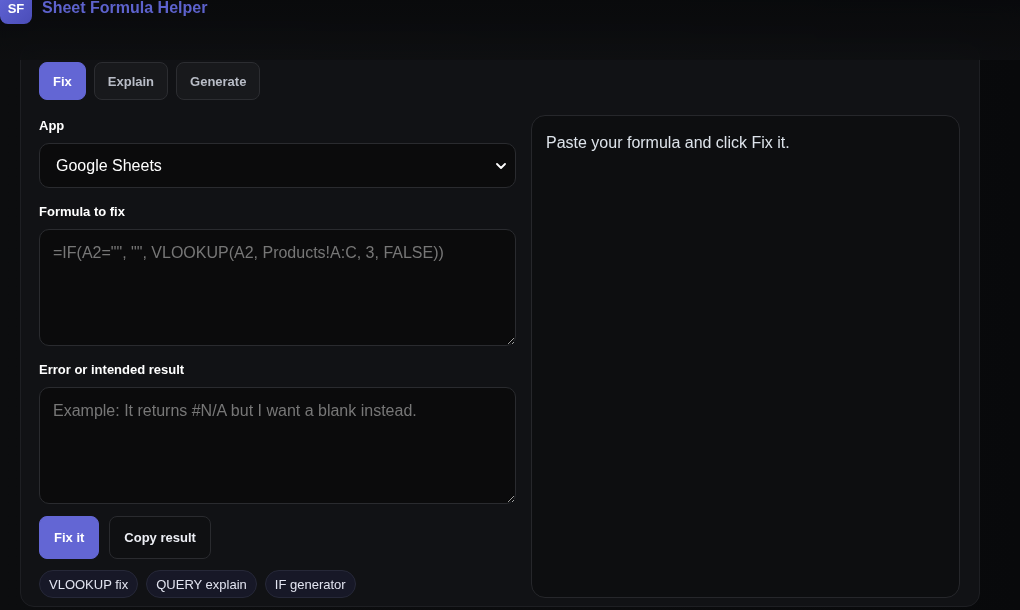  Describe the element at coordinates (277, 287) in the screenshot. I see `formula-field: =IF(A2="", "", VLOOKUP(A2, Products!A:C, 3, FALSE))` at that location.